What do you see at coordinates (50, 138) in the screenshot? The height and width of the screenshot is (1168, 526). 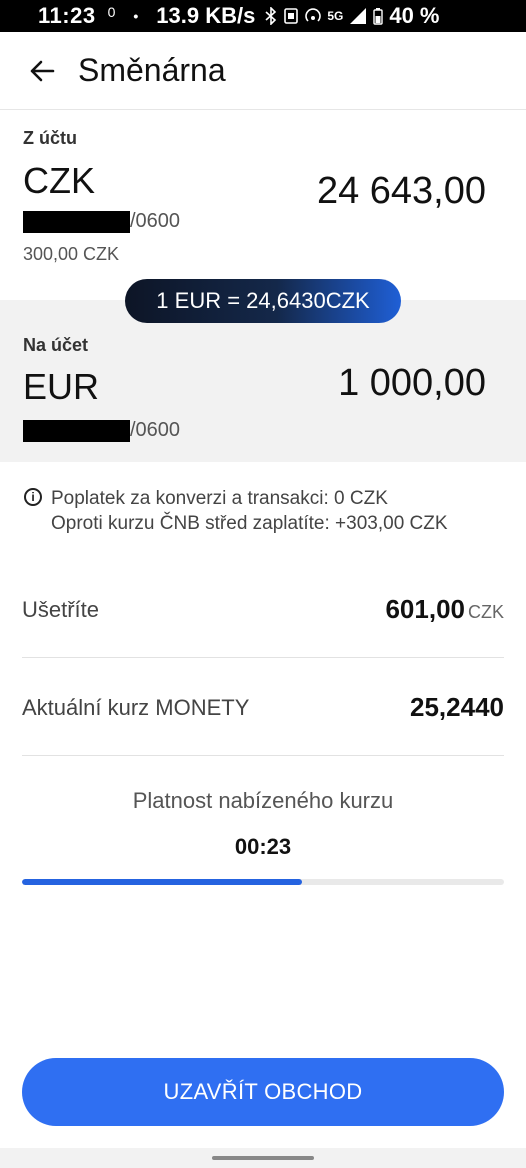 I see `from-label: Z účtu` at bounding box center [50, 138].